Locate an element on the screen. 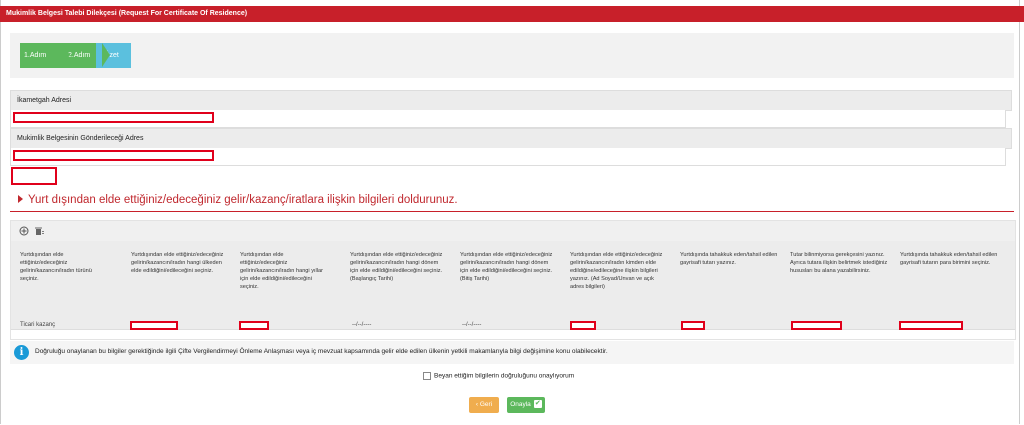 This screenshot has width=1024, height=425. residence-address-redaction is located at coordinates (113, 117).